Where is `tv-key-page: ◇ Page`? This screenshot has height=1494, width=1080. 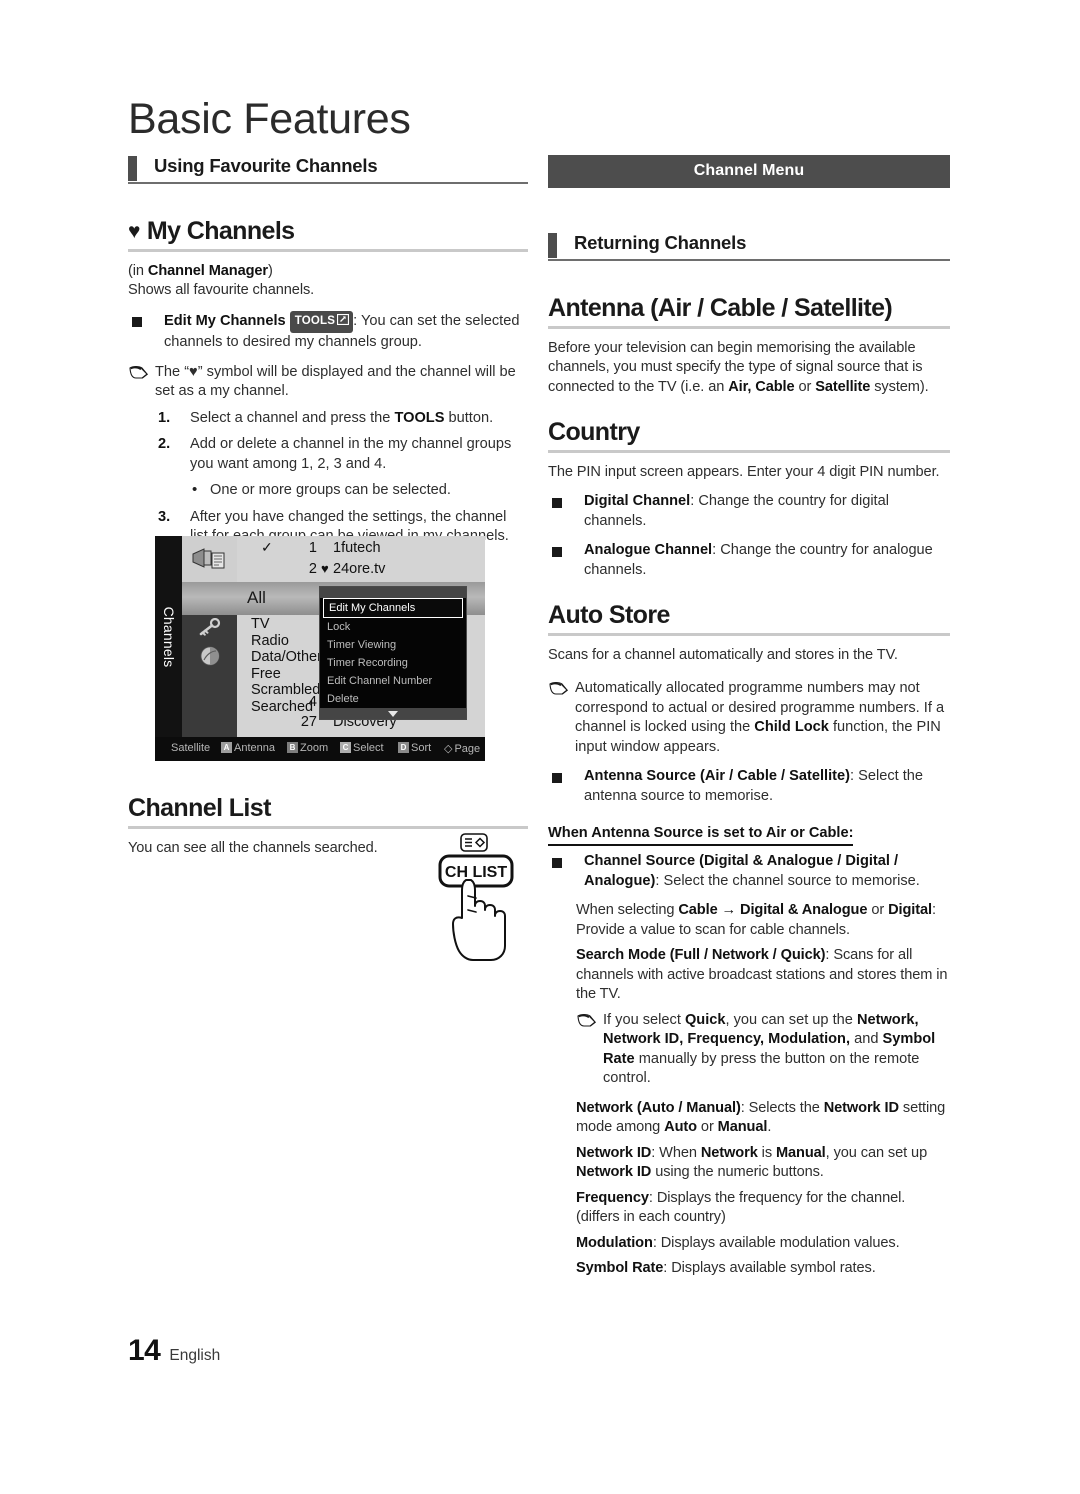
tv-key-page: ◇ Page is located at coordinates (462, 748).